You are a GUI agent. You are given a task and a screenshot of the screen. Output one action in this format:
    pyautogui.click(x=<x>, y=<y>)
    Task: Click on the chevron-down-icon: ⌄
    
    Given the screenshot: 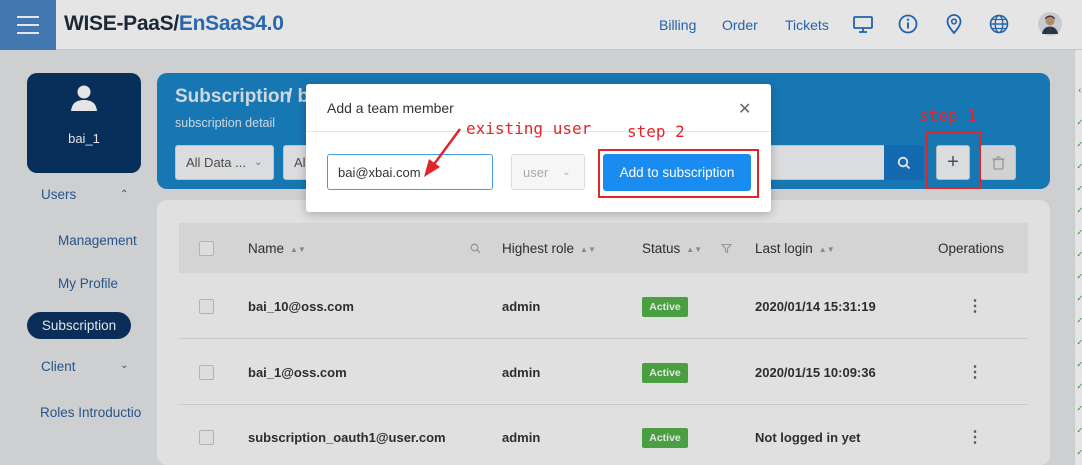 What is the action you would take?
    pyautogui.click(x=566, y=172)
    